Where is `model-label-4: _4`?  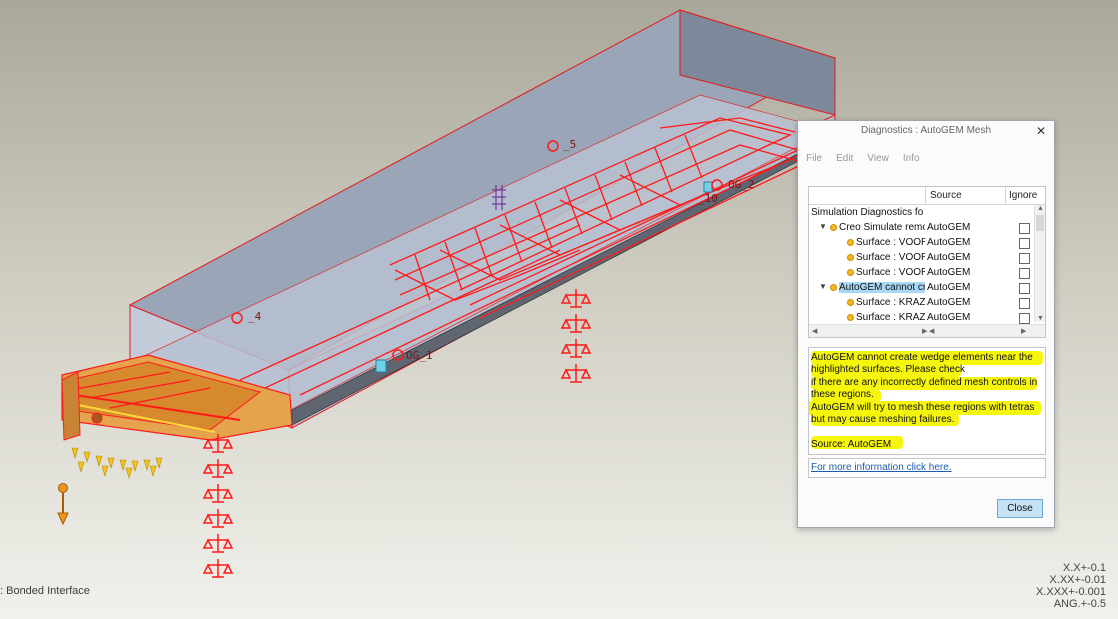
model-label-4: _4 is located at coordinates (255, 316).